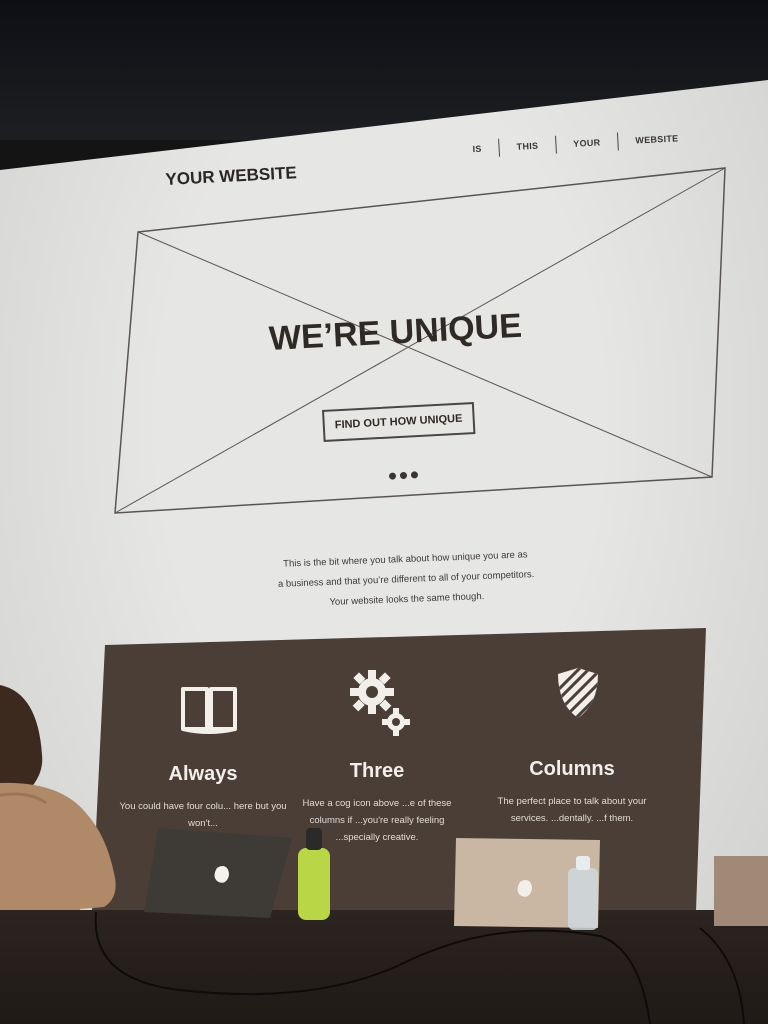  Describe the element at coordinates (583, 899) in the screenshot. I see `plastic-bottle` at that location.